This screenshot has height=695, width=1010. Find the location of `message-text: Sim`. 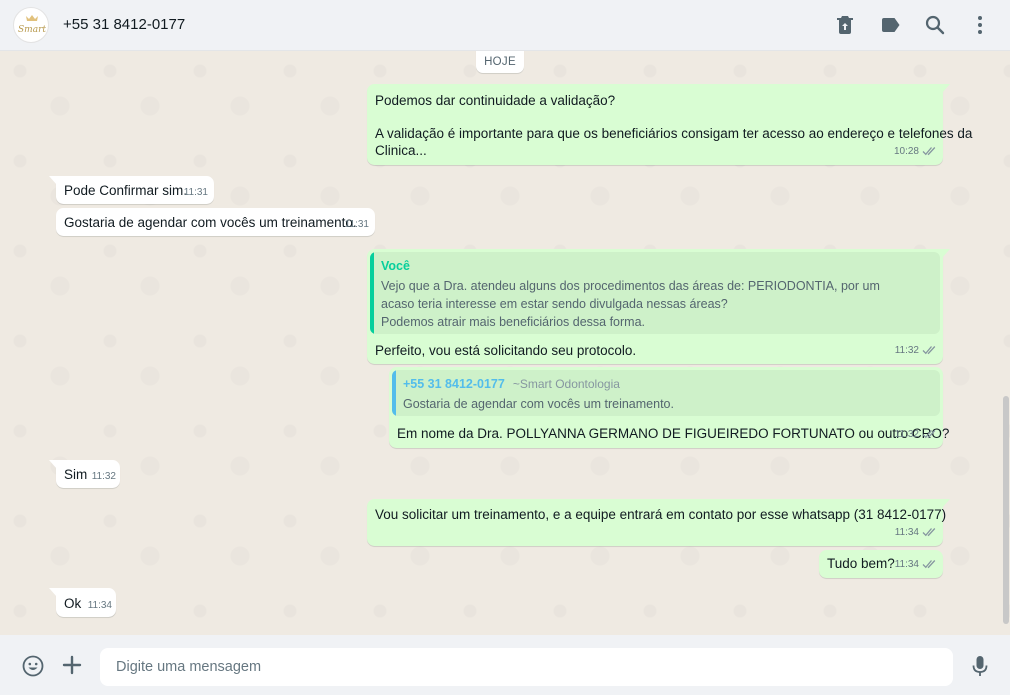

message-text: Sim is located at coordinates (76, 474).